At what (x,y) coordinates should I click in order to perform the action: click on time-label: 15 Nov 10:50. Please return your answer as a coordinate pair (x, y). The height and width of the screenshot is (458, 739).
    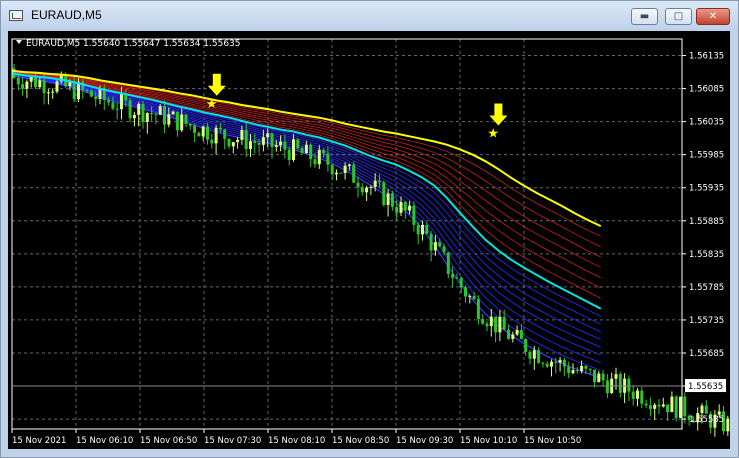
    Looking at the image, I should click on (552, 441).